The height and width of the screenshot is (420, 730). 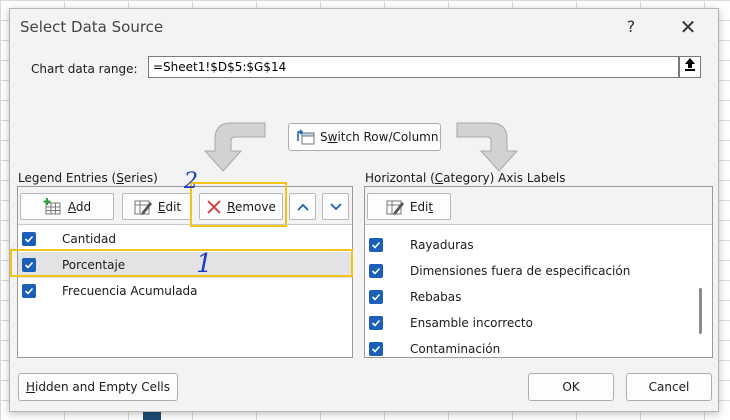 What do you see at coordinates (688, 27) in the screenshot?
I see `close-button: ✕` at bounding box center [688, 27].